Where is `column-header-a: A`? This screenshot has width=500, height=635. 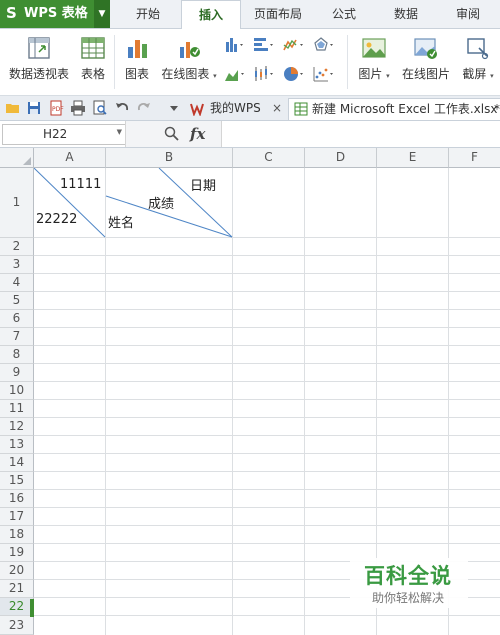 column-header-a: A is located at coordinates (70, 158).